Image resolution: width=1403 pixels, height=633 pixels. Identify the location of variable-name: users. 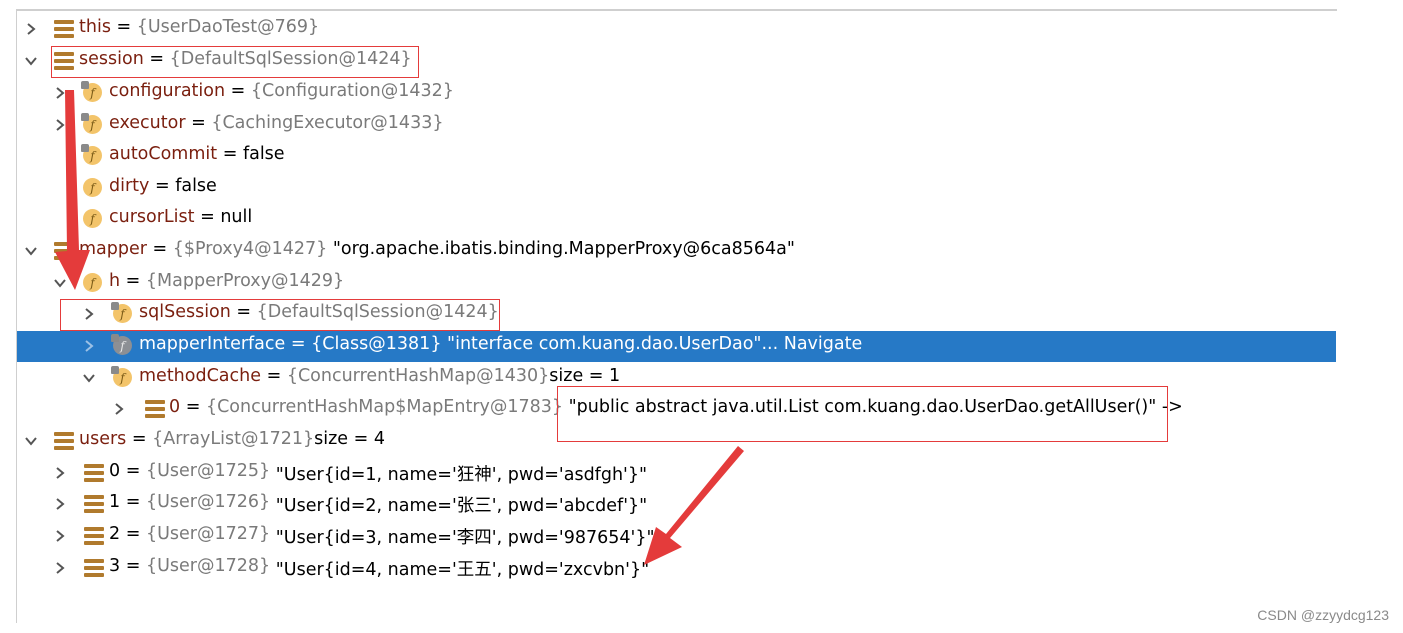
(103, 439).